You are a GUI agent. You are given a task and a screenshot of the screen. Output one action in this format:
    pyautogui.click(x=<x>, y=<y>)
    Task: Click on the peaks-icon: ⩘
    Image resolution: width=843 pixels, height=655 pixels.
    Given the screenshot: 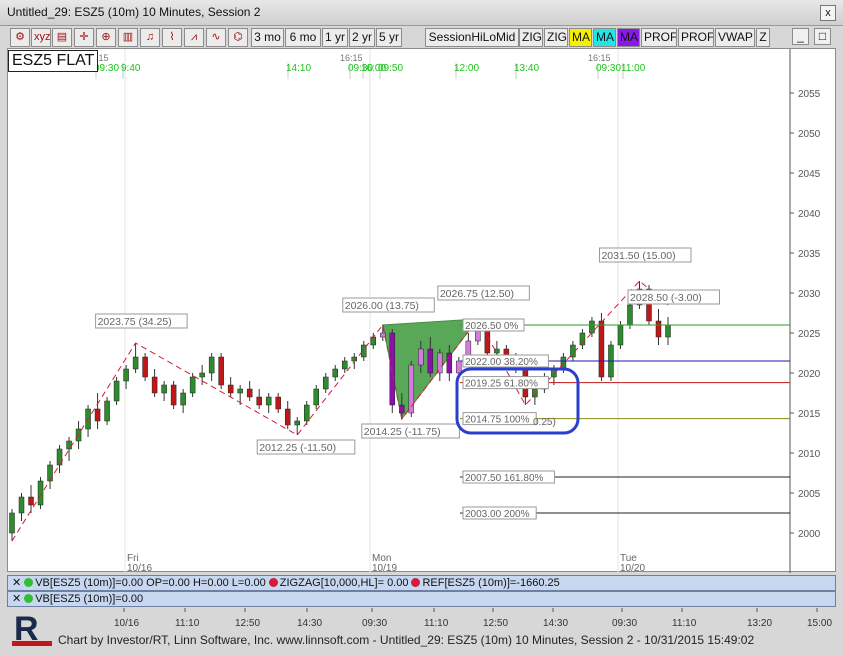 What is the action you would take?
    pyautogui.click(x=194, y=37)
    